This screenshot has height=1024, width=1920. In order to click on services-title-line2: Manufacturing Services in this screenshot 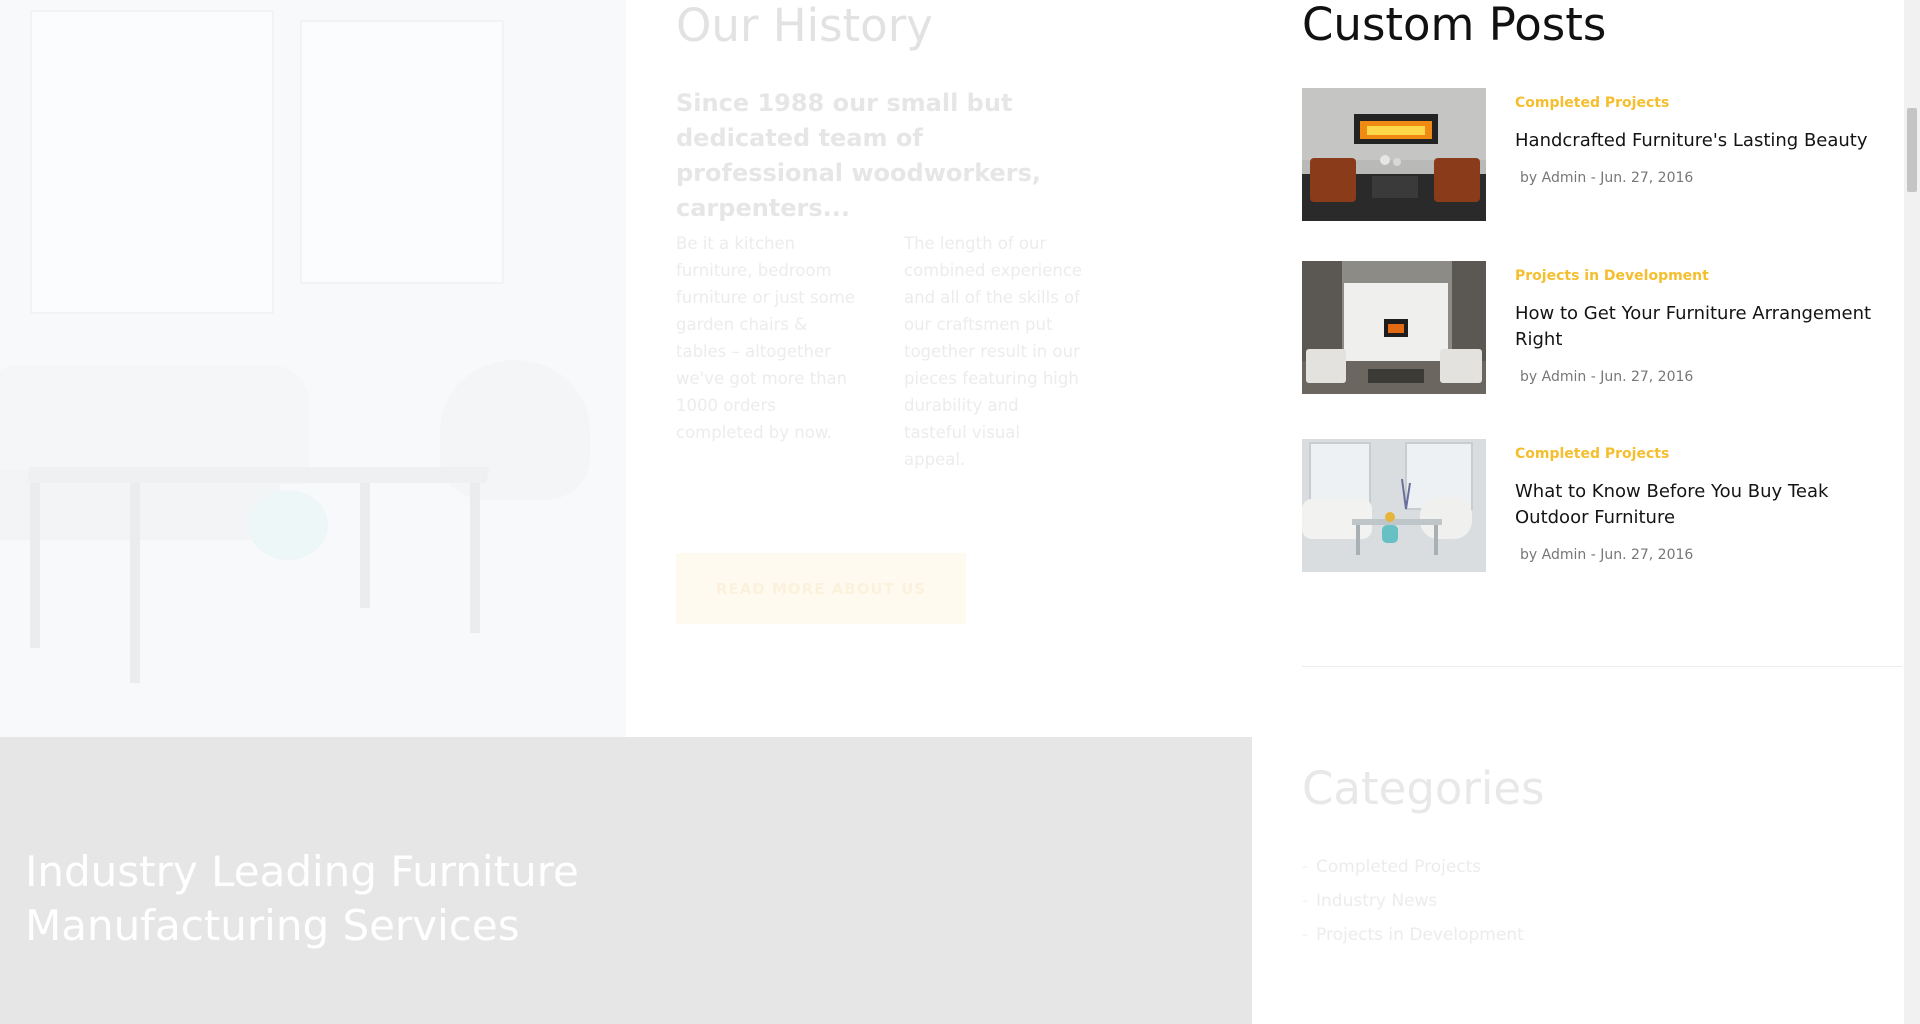, I will do `click(272, 925)`.